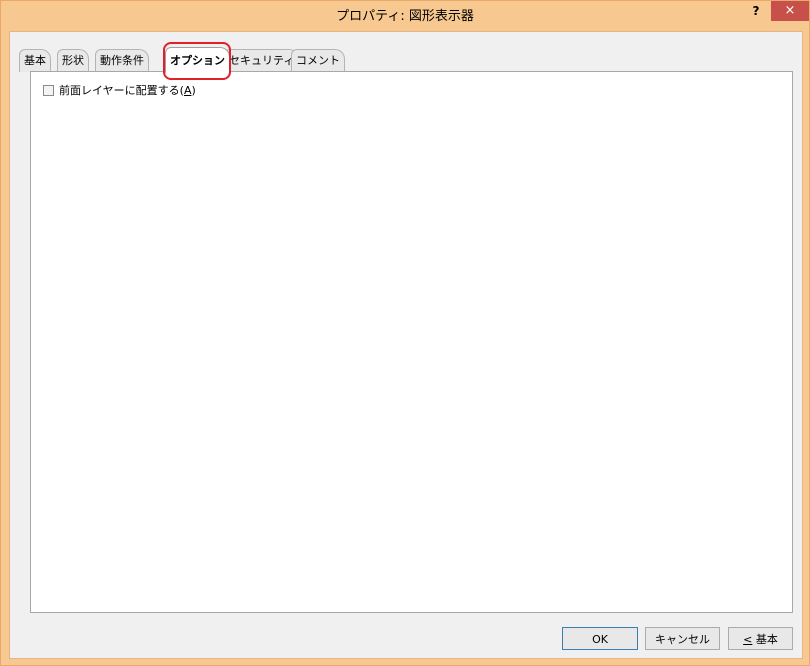 The width and height of the screenshot is (810, 666). What do you see at coordinates (790, 11) in the screenshot?
I see `close-button: ×` at bounding box center [790, 11].